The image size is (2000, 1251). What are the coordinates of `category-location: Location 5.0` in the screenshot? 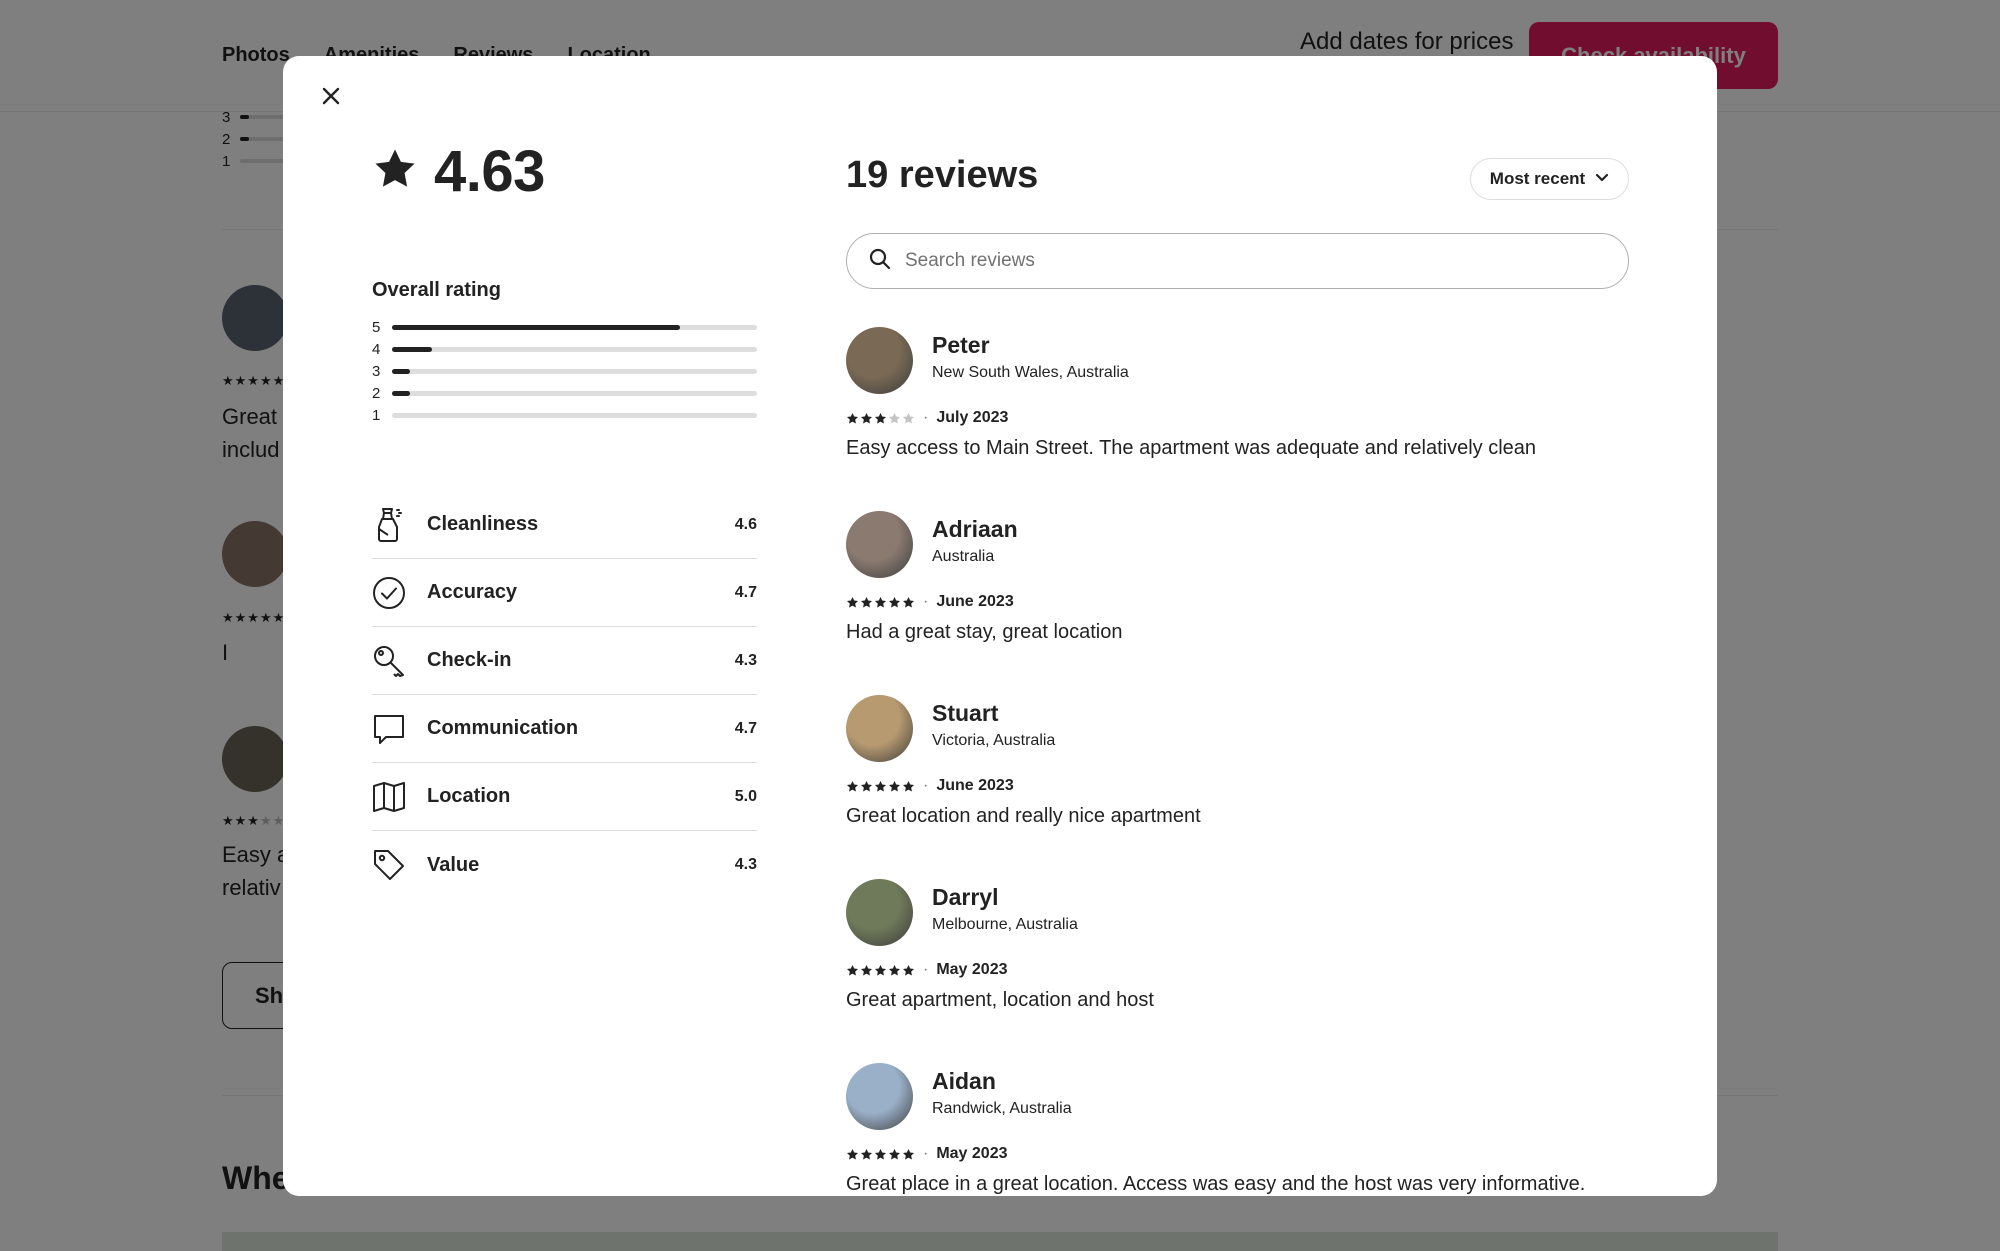 It's located at (564, 797).